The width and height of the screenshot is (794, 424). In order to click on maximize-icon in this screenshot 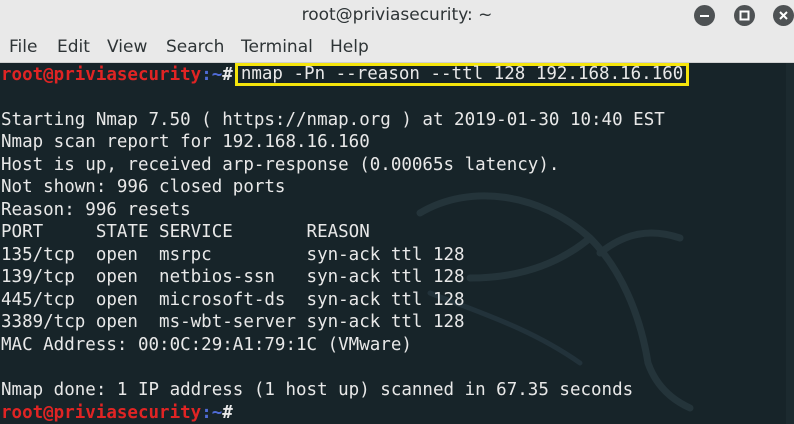, I will do `click(744, 15)`.